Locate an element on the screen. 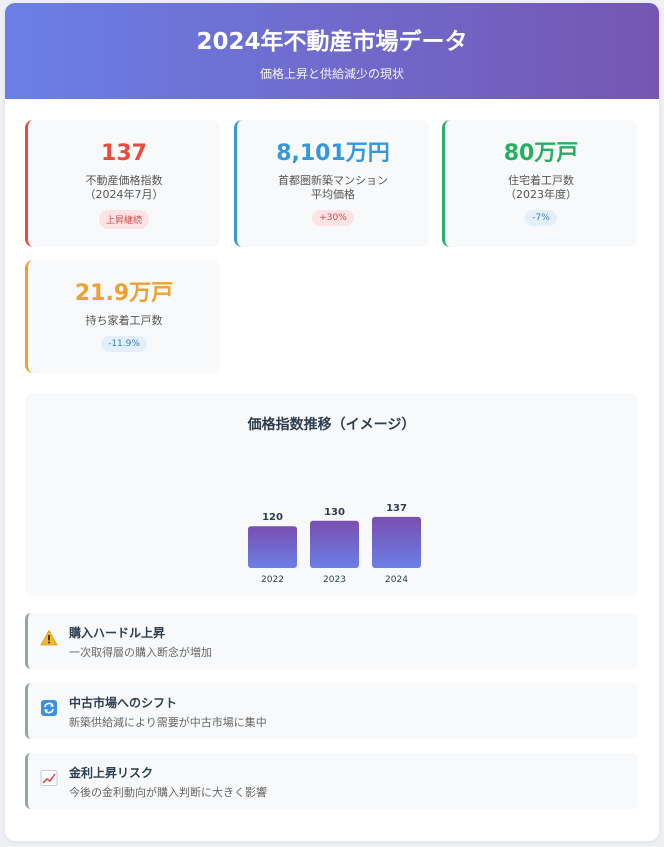 The image size is (664, 847). refresh-icon is located at coordinates (49, 708).